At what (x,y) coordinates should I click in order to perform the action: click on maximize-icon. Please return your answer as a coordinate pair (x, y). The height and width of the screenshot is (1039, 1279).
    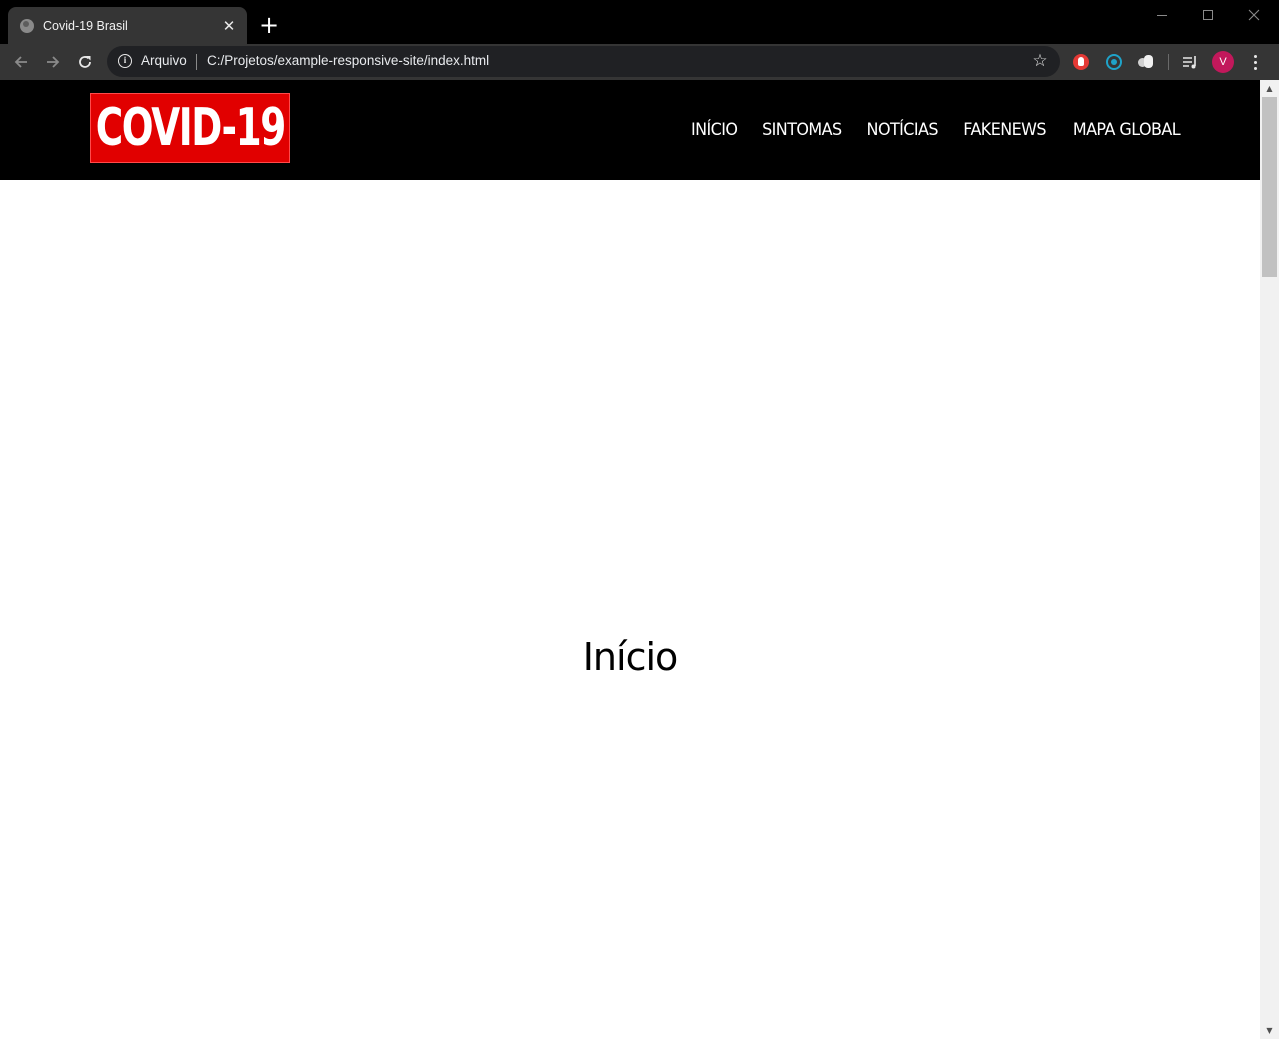
    Looking at the image, I should click on (1208, 15).